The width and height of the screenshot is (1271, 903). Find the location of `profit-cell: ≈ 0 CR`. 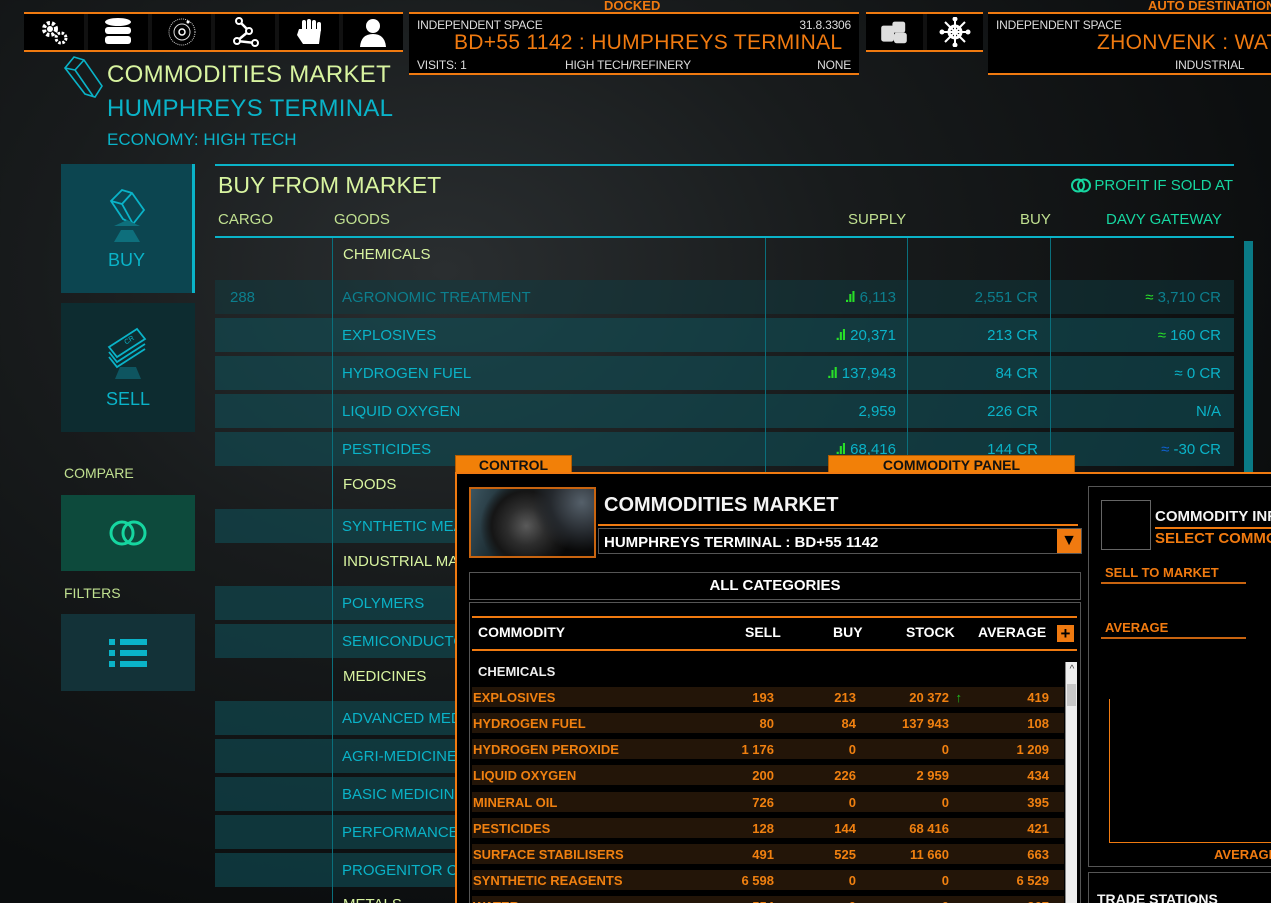

profit-cell: ≈ 0 CR is located at coordinates (1197, 373).